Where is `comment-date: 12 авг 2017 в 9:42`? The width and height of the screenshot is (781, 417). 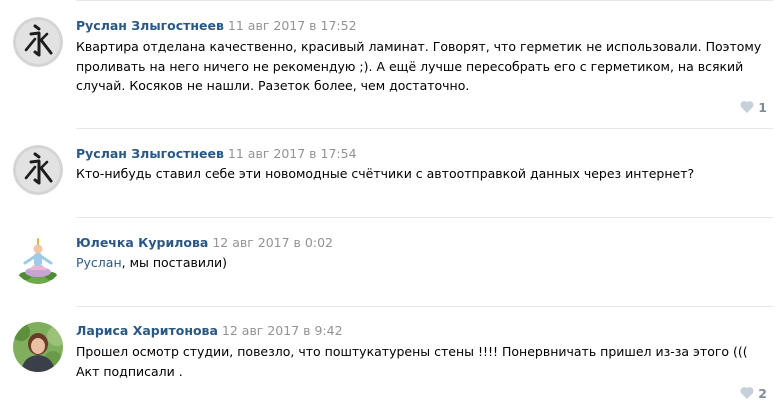 comment-date: 12 авг 2017 в 9:42 is located at coordinates (282, 330).